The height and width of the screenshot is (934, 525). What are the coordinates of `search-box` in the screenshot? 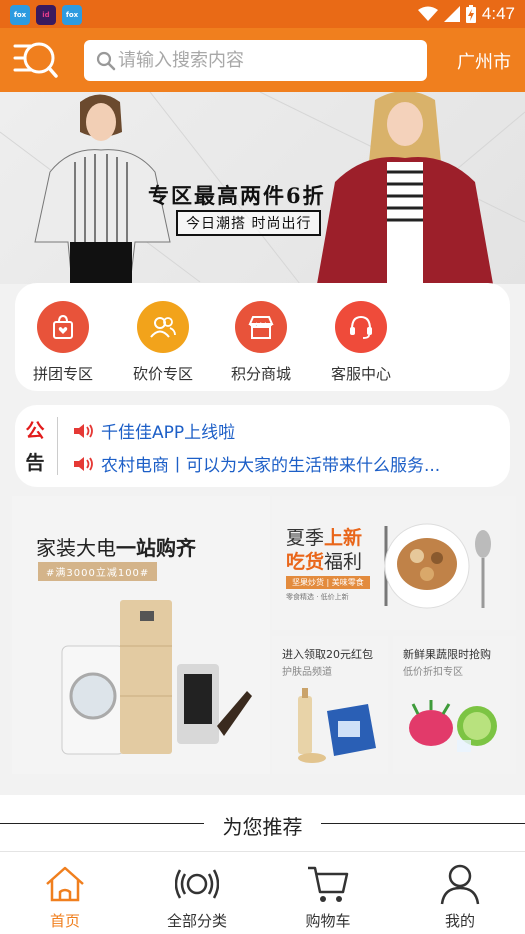 It's located at (255, 60).